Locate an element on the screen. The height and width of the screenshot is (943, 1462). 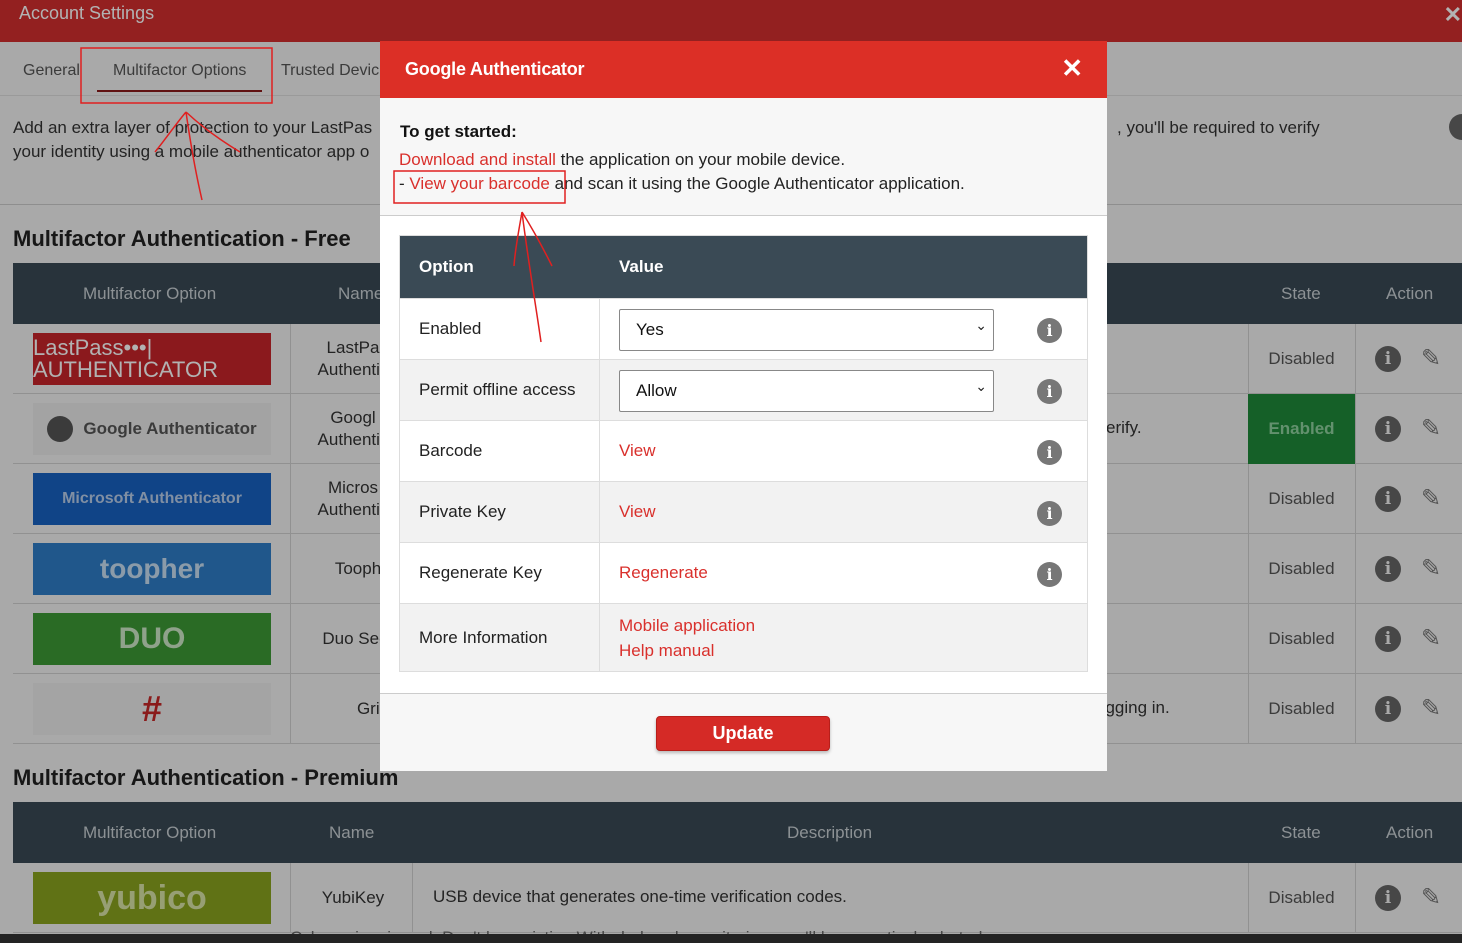
update-button: Update is located at coordinates (743, 733).